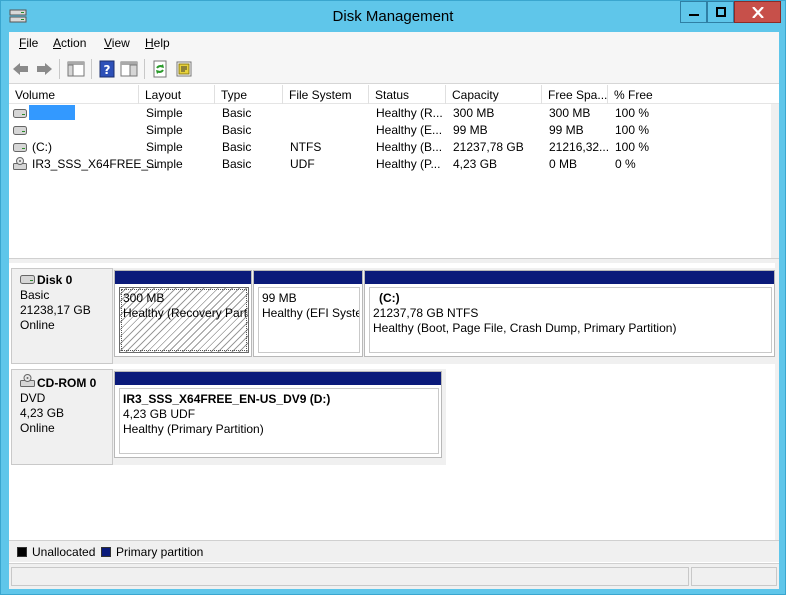  I want to click on menu-file-rest: ile, so click(32, 43).